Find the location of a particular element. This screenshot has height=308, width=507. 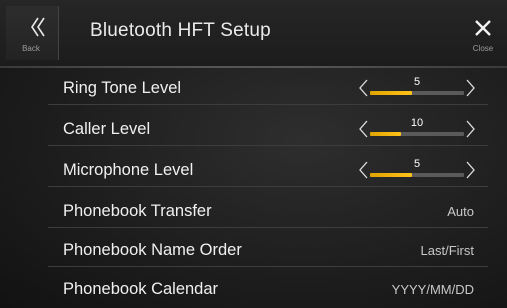

caller-level-value: 10 is located at coordinates (417, 123).